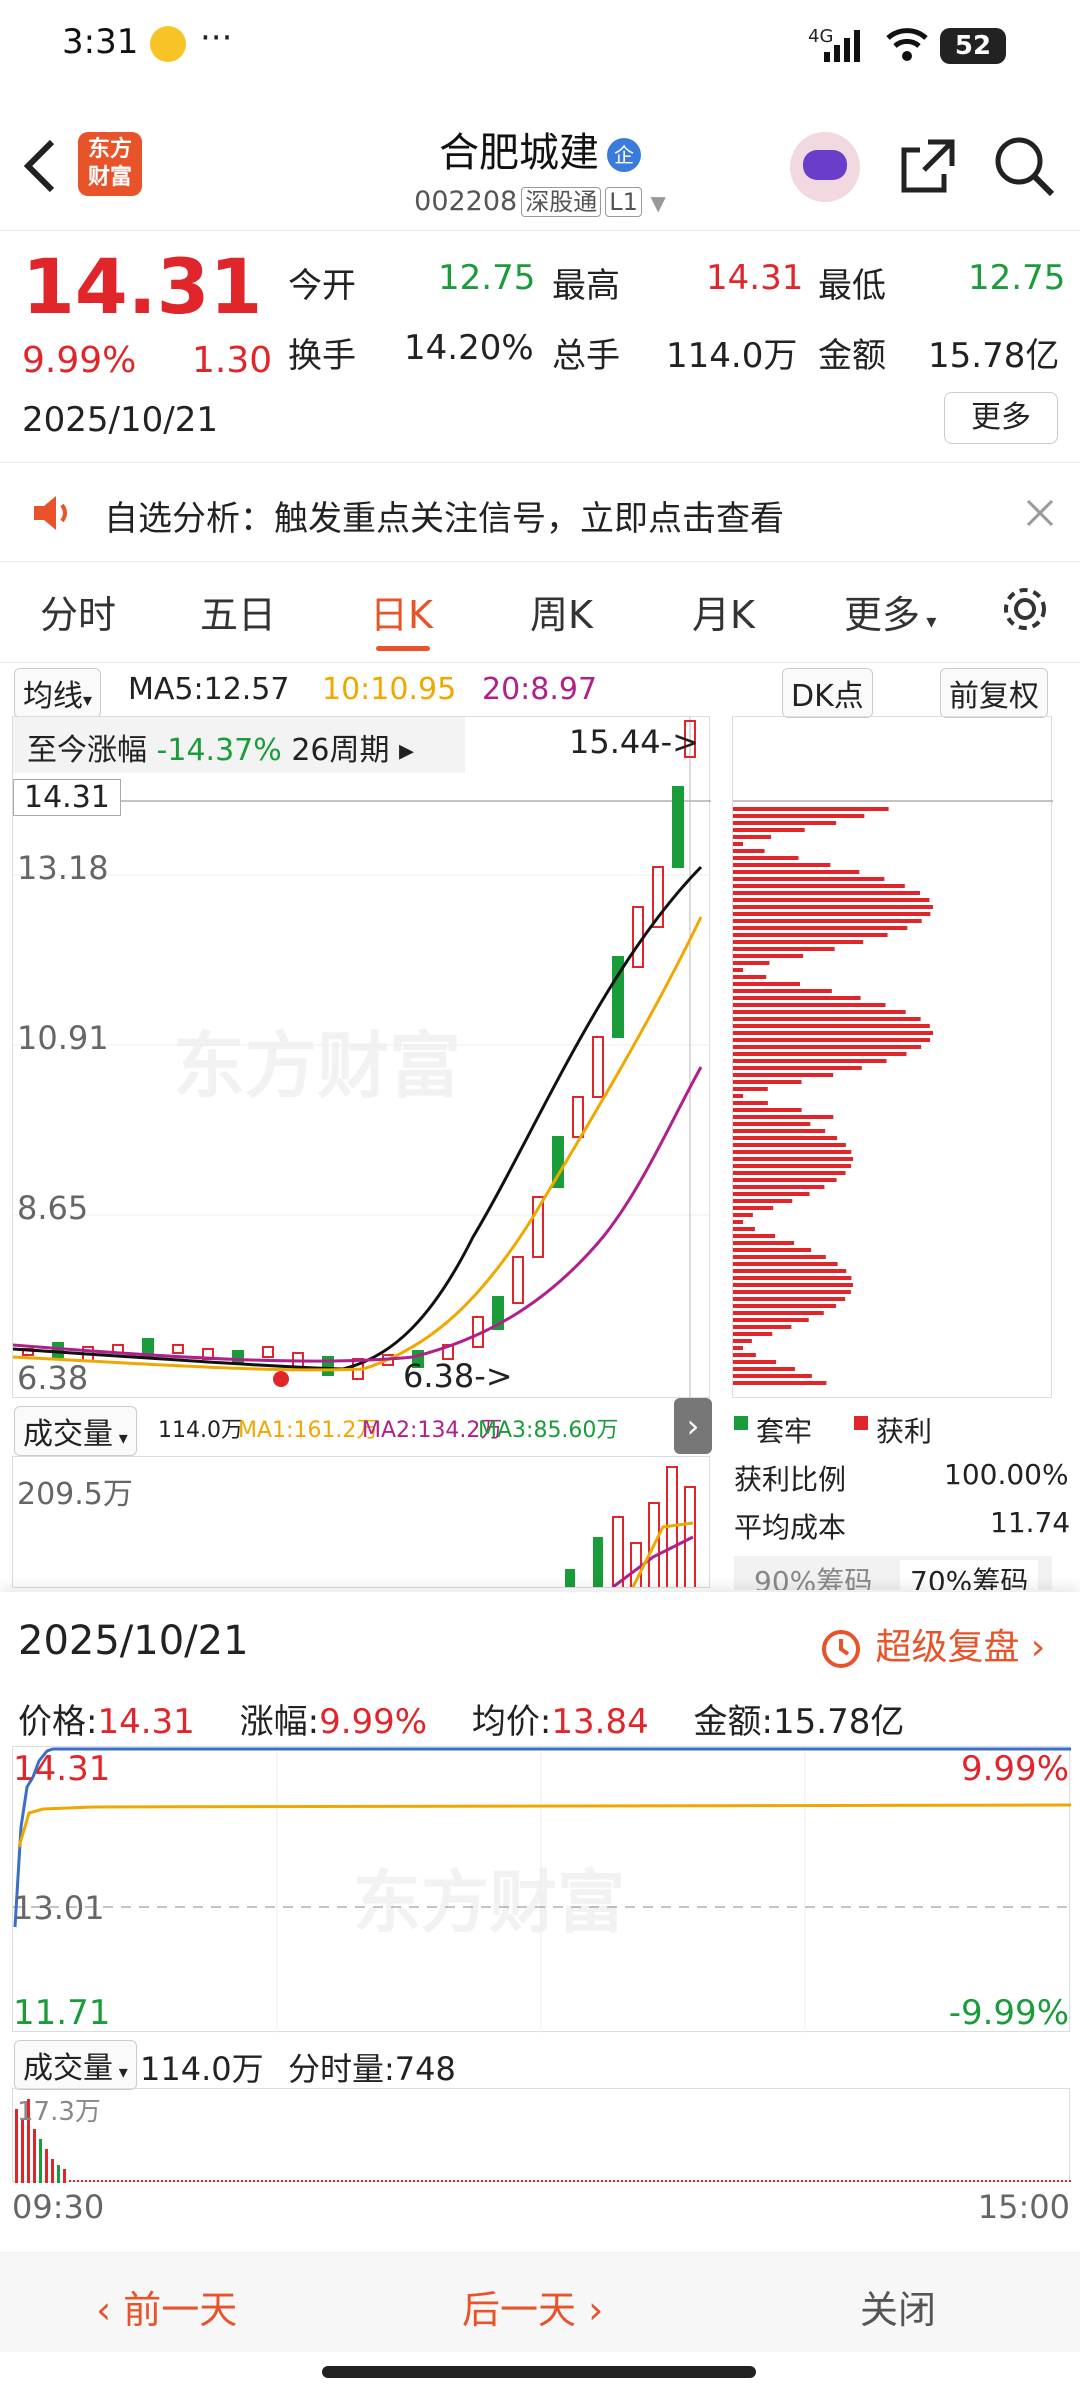  What do you see at coordinates (928, 166) in the screenshot?
I see `share-icon` at bounding box center [928, 166].